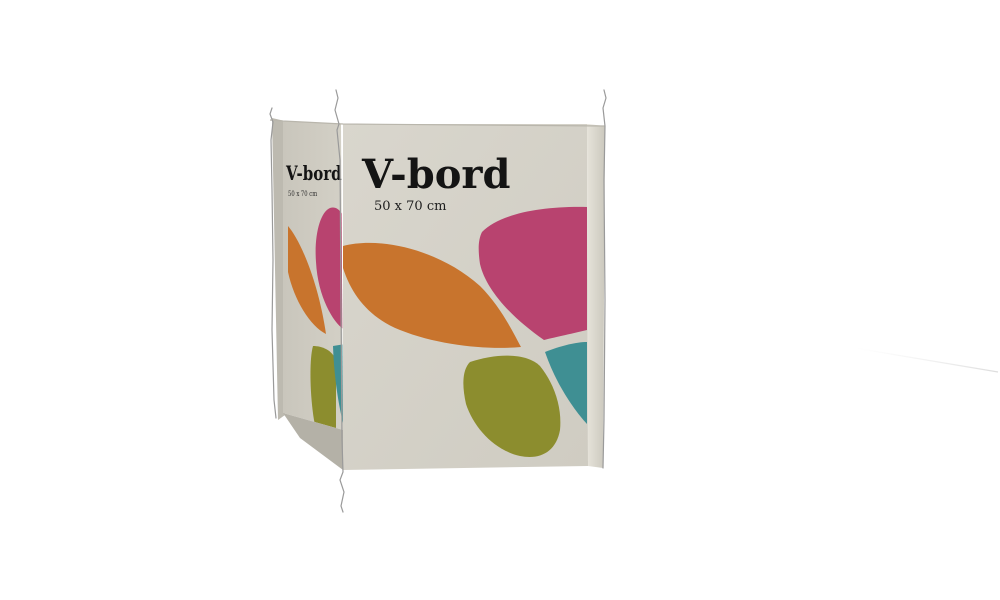  I want to click on front-panel: V-bord 50 x 70 cm, so click(465, 297).